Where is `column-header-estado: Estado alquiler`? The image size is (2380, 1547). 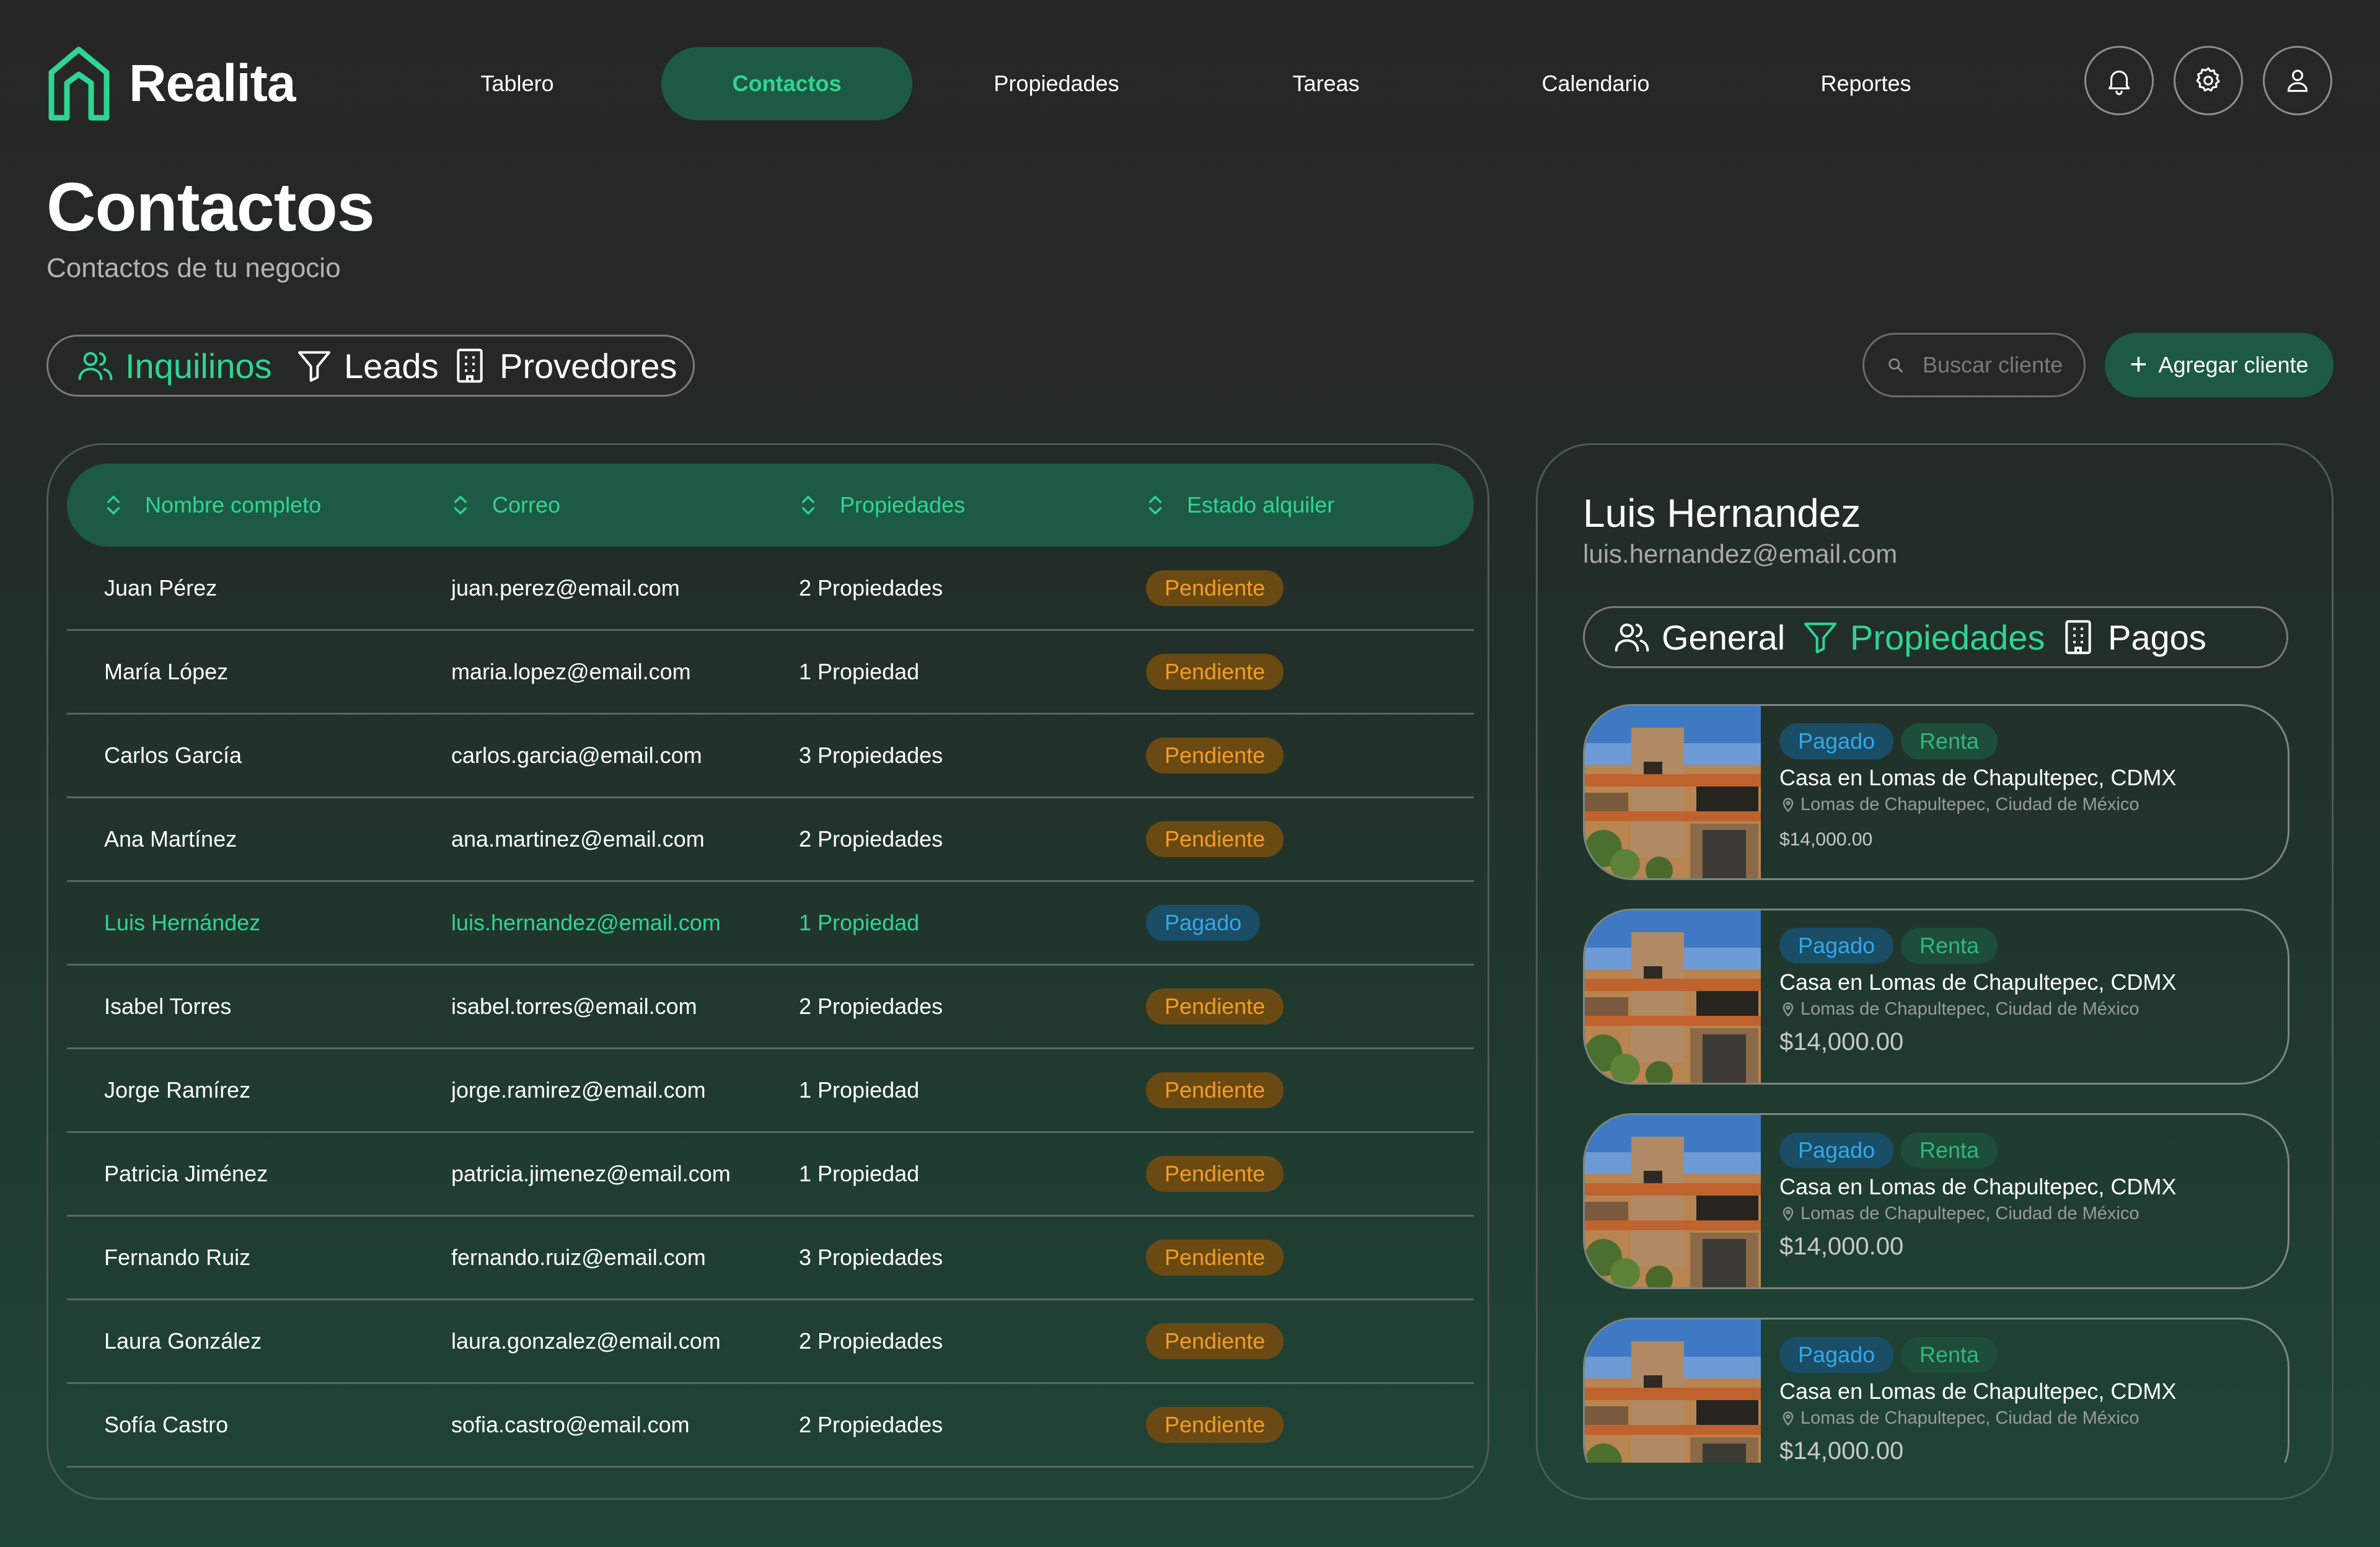
column-header-estado: Estado alquiler is located at coordinates (1240, 505).